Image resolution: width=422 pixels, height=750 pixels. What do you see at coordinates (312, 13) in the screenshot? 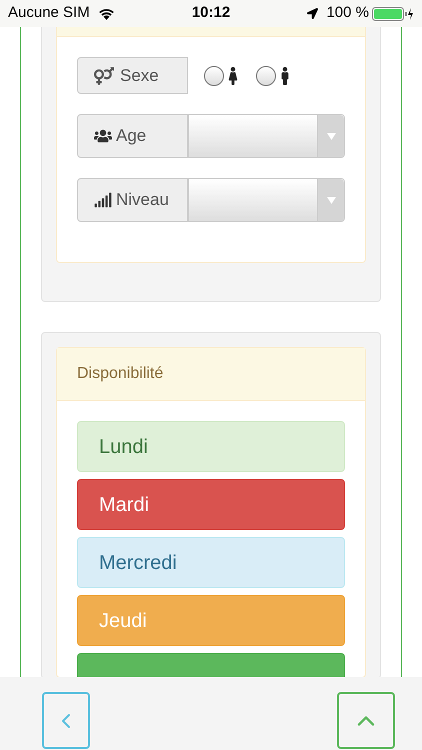
I see `location-icon` at bounding box center [312, 13].